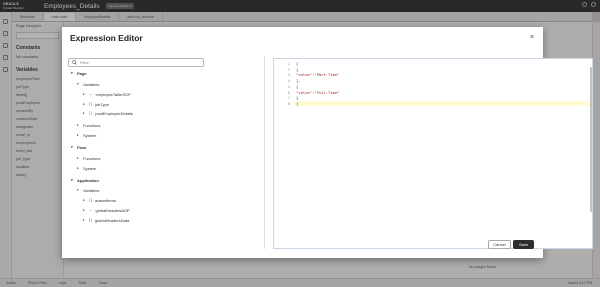 The image size is (600, 287). I want to click on line-number: 5, so click(288, 86).